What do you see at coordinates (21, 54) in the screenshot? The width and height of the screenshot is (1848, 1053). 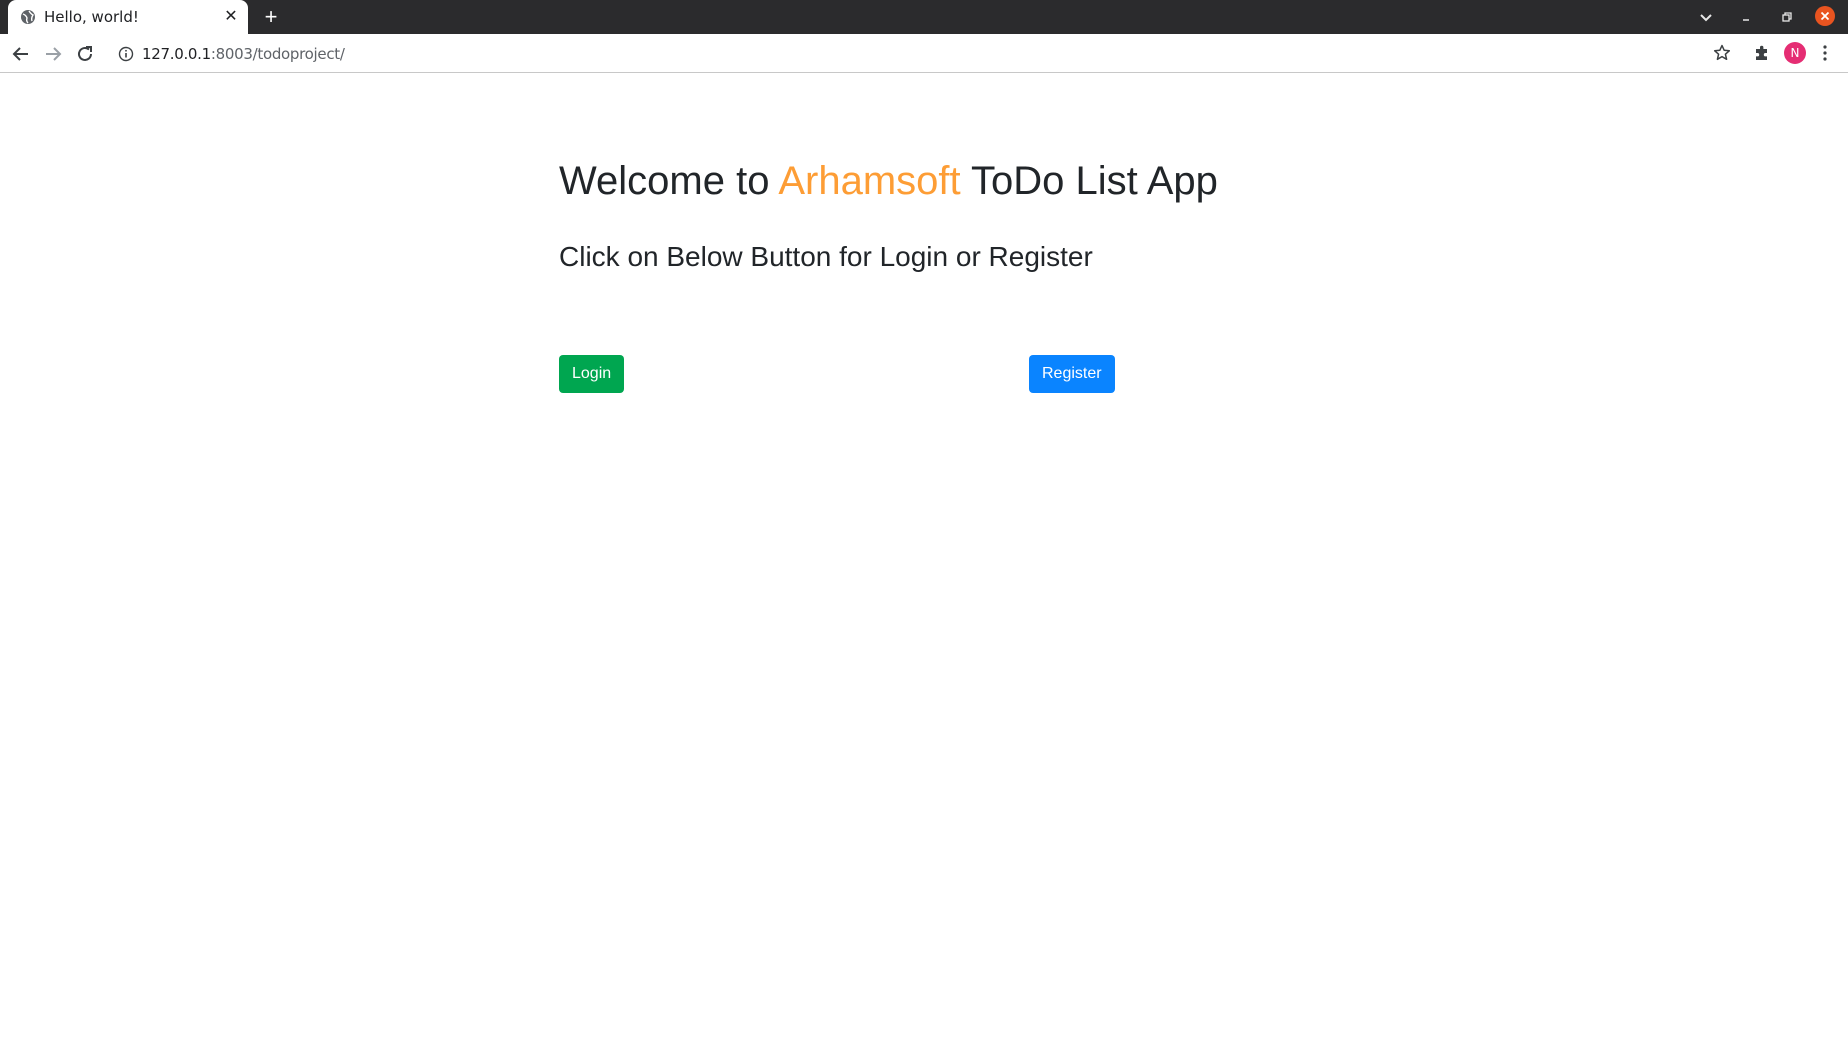 I see `back-arrow-icon` at bounding box center [21, 54].